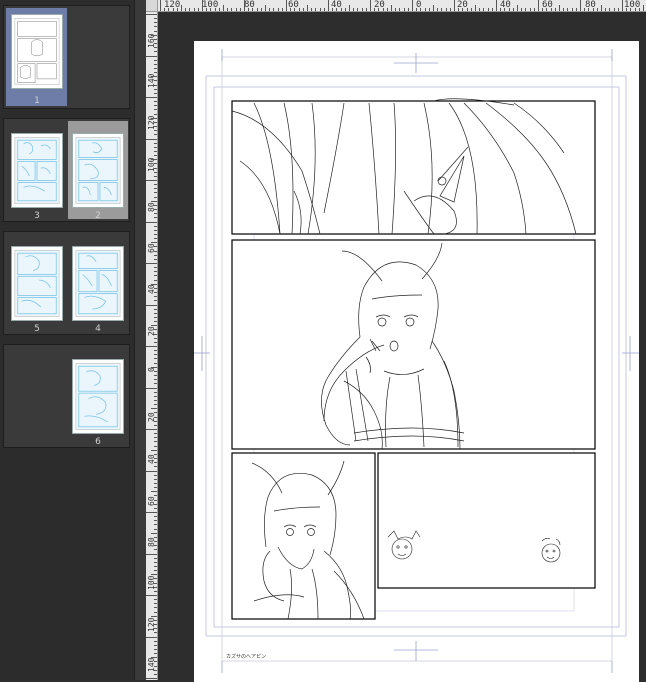 The height and width of the screenshot is (682, 646). I want to click on page-6-preview, so click(98, 396).